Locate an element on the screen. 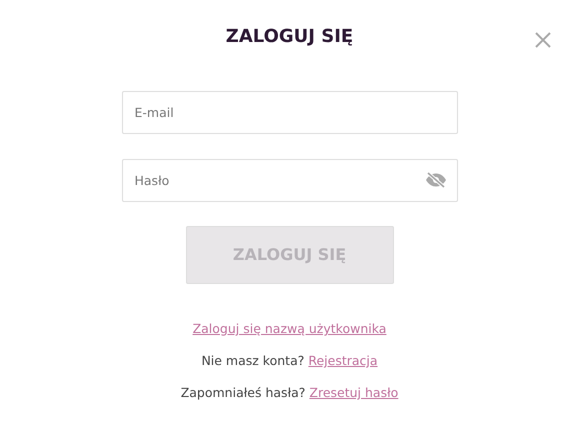  dialog-title: ZALOGUJ SIĘ is located at coordinates (289, 37).